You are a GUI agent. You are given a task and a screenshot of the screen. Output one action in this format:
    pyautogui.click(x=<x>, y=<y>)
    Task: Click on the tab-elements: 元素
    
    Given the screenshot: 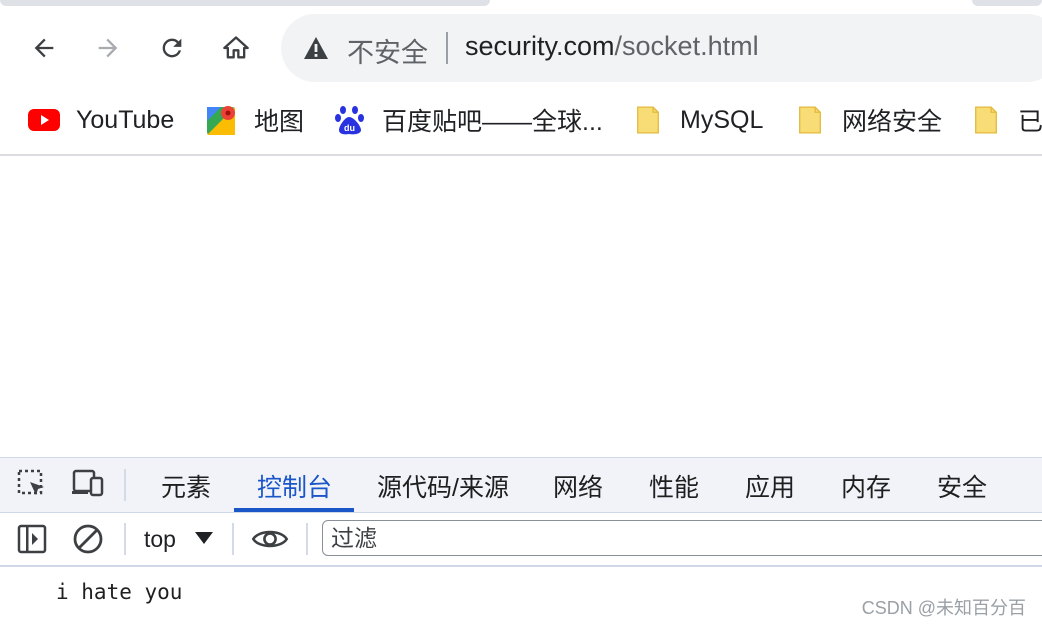 What is the action you would take?
    pyautogui.click(x=186, y=486)
    